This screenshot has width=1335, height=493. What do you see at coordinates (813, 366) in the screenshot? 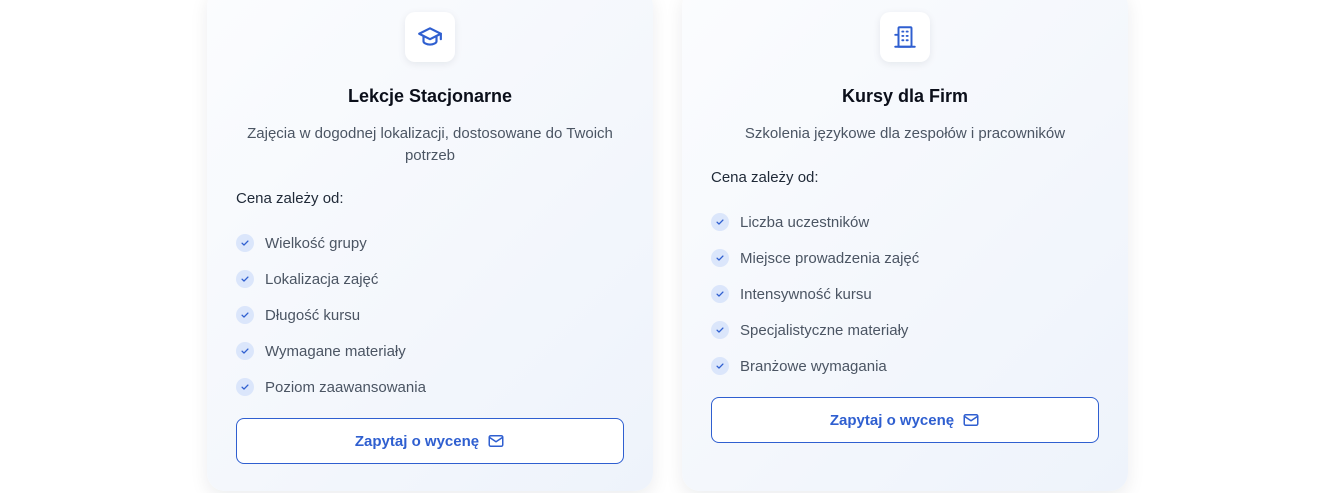
I see `feature-label: Branżowe wymagania` at bounding box center [813, 366].